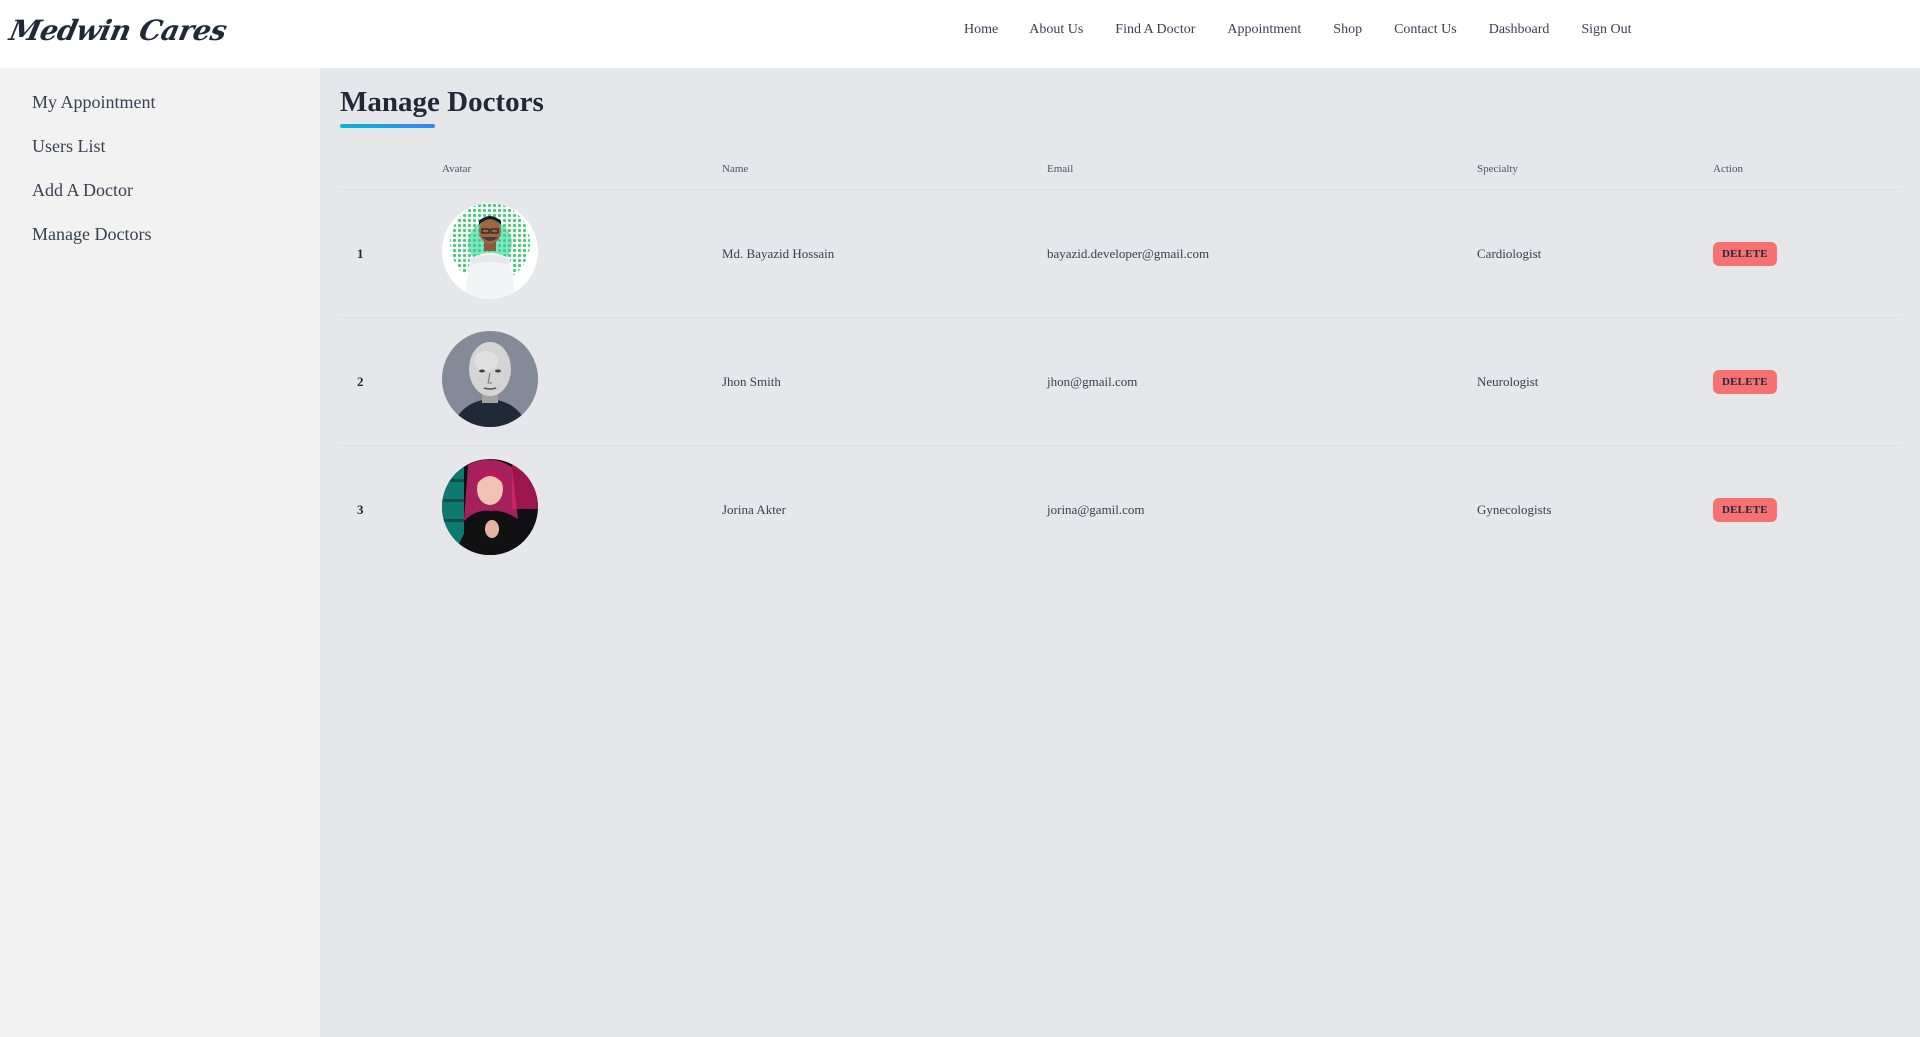 The height and width of the screenshot is (1037, 1920). What do you see at coordinates (1606, 30) in the screenshot?
I see `nav-sign-out: Sign Out` at bounding box center [1606, 30].